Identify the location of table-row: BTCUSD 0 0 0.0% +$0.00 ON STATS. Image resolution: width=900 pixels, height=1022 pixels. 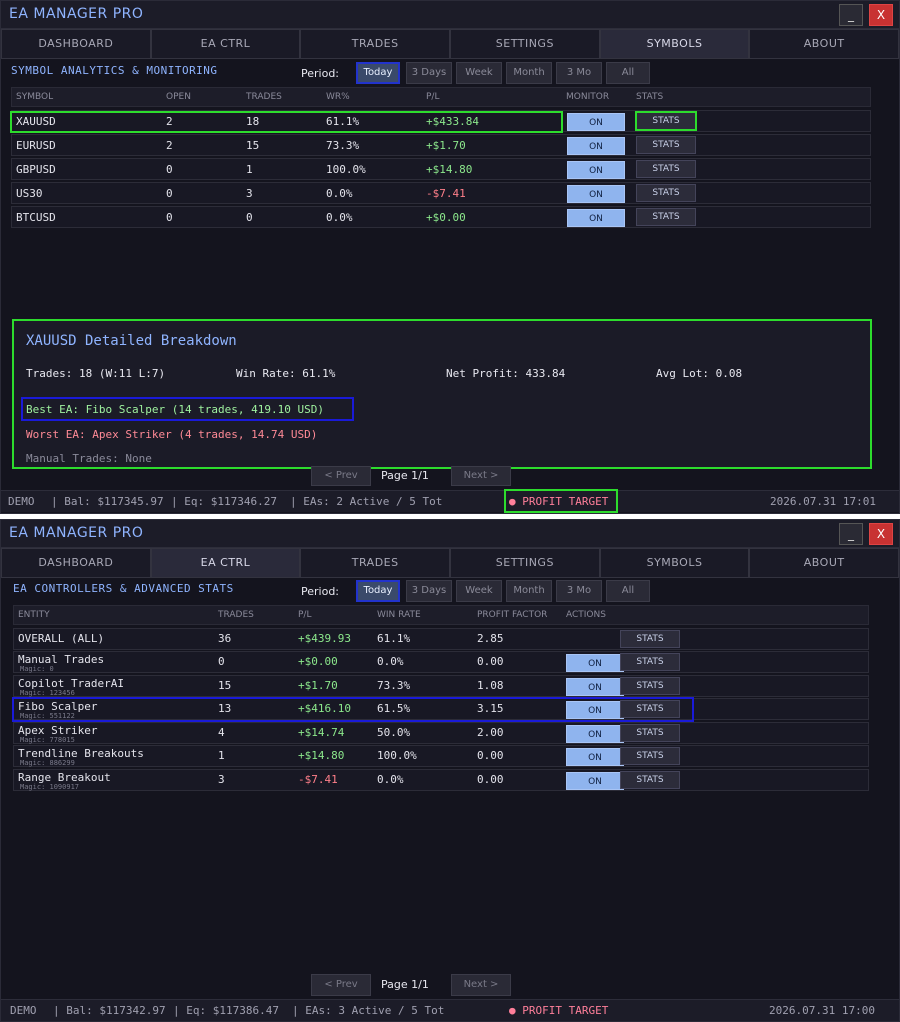
(441, 217).